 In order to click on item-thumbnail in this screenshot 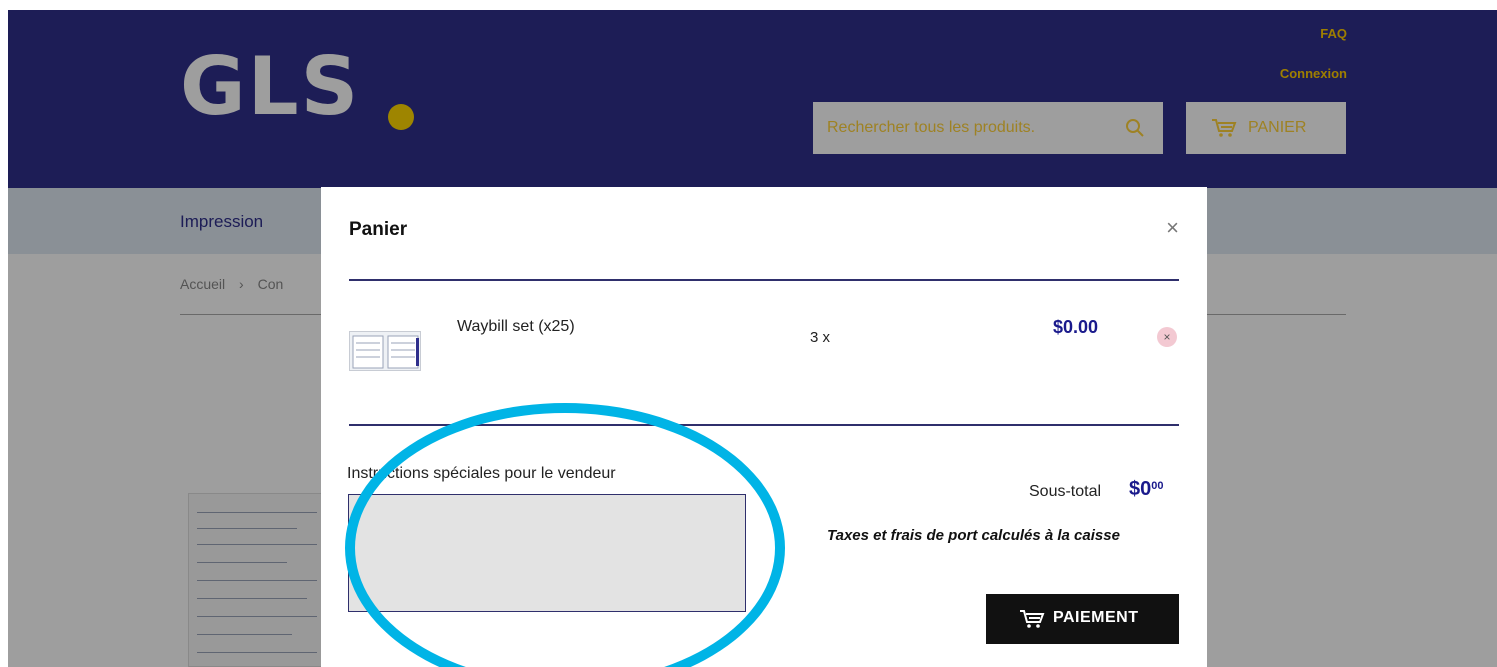, I will do `click(385, 351)`.